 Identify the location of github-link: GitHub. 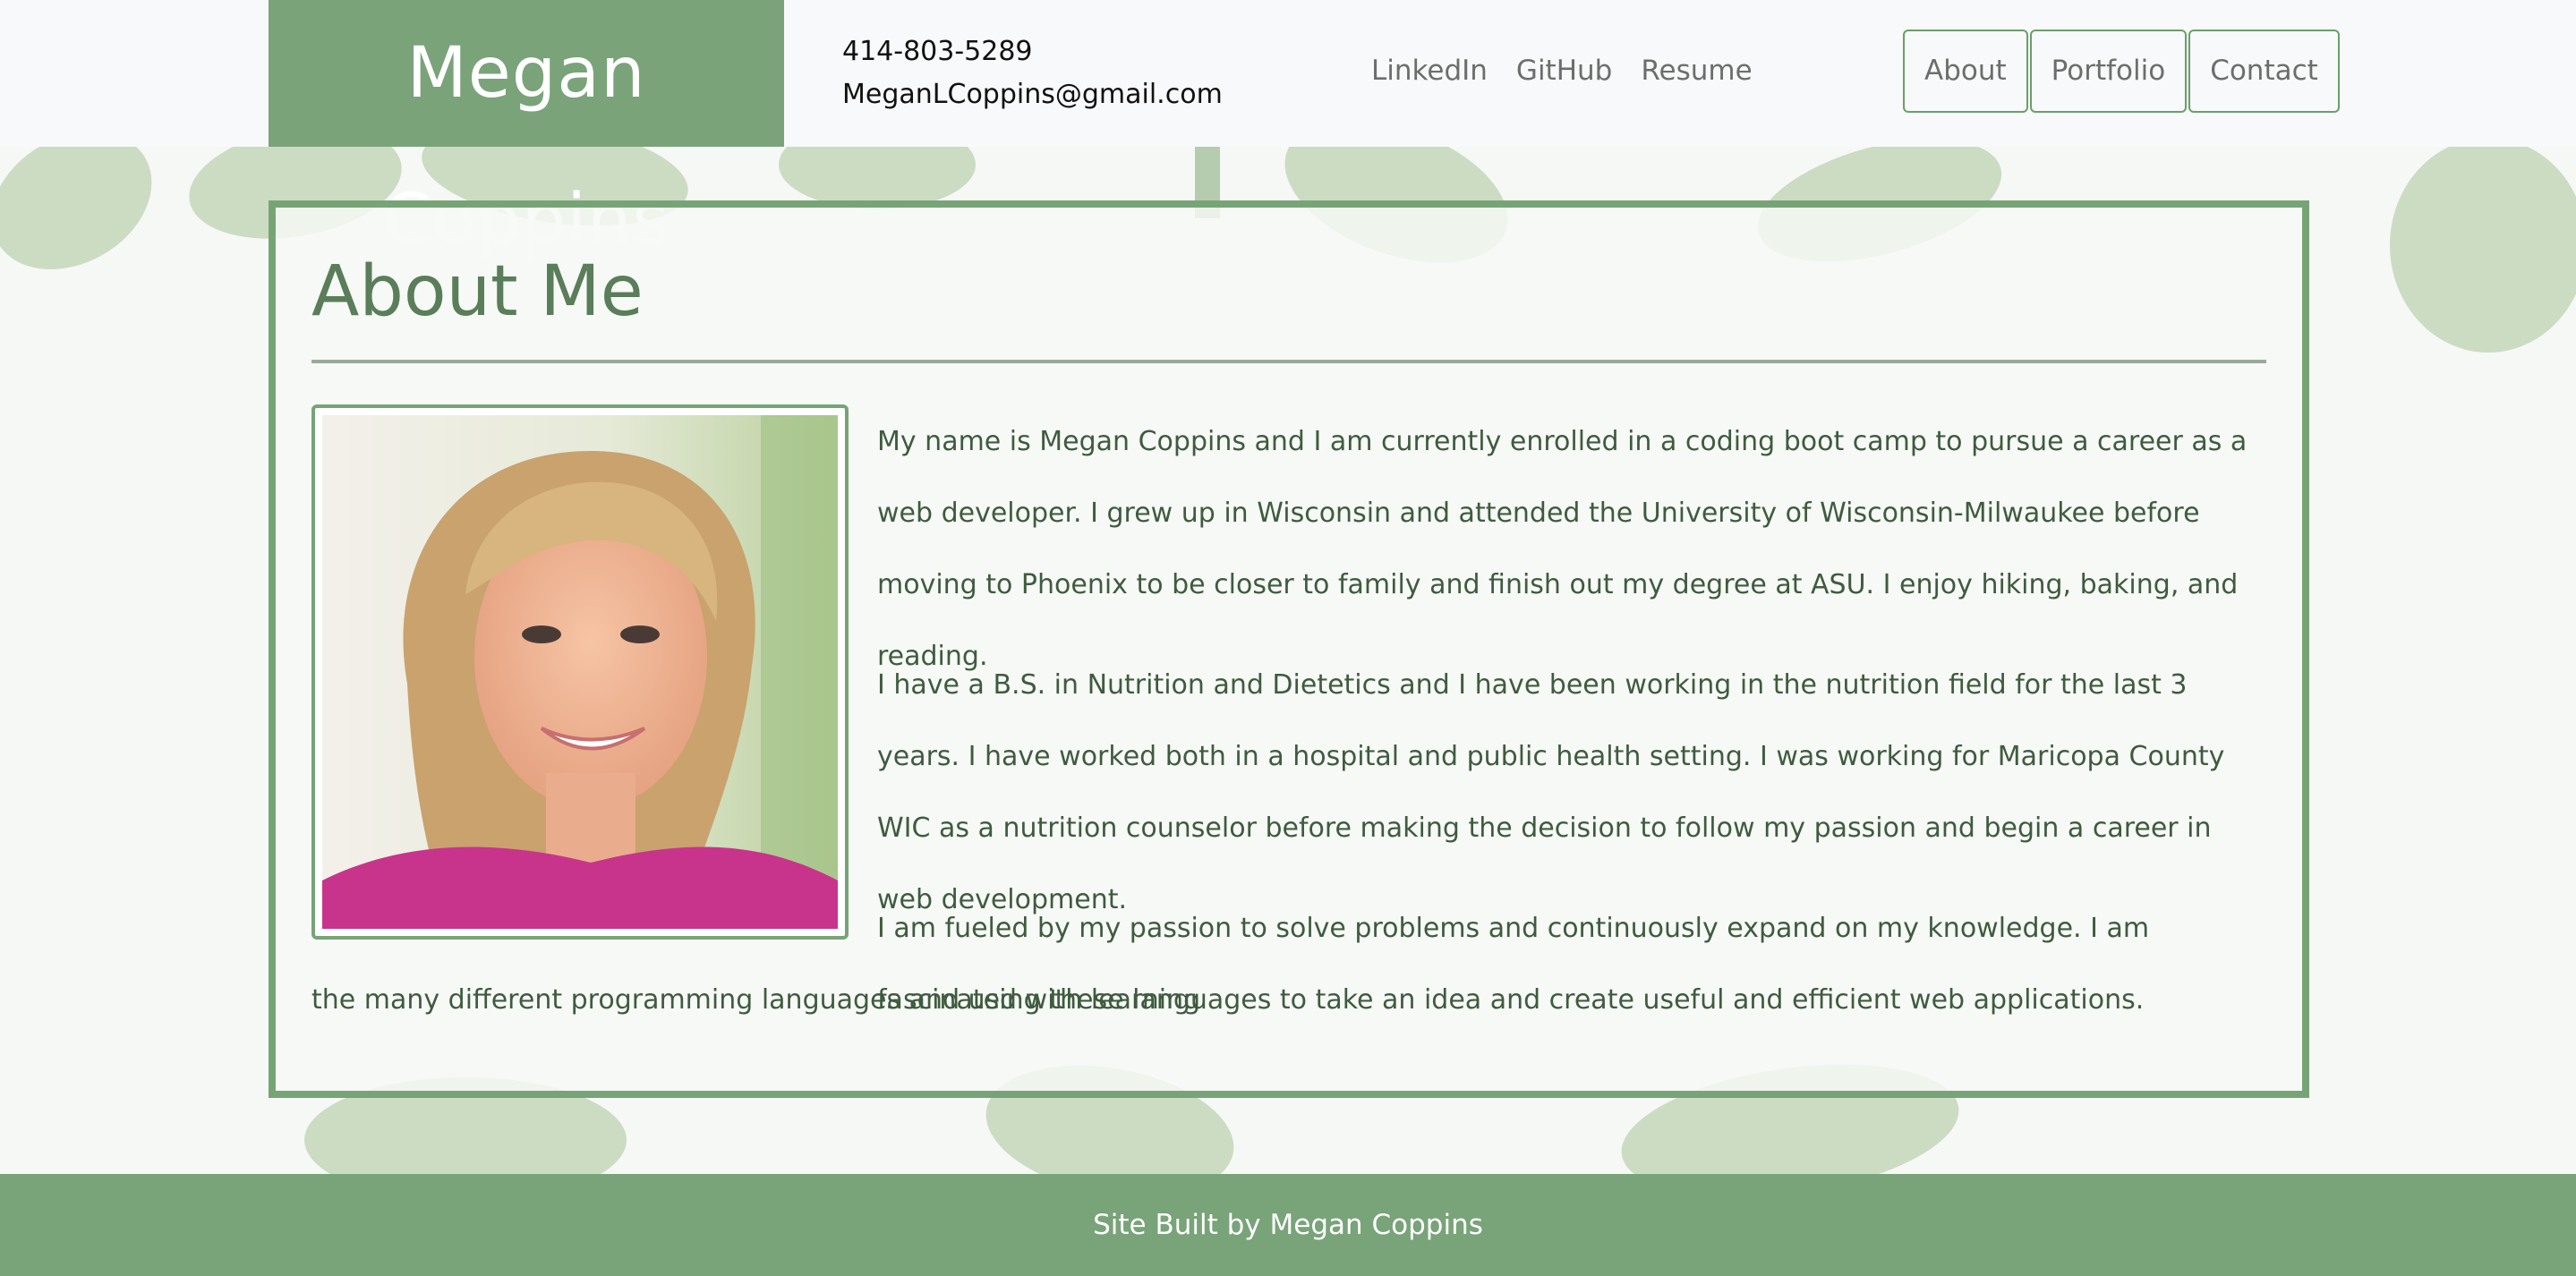
(1564, 71).